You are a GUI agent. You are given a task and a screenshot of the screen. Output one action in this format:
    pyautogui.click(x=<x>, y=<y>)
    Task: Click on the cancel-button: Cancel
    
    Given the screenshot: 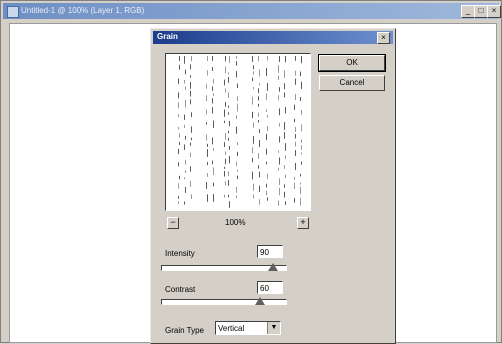 What is the action you would take?
    pyautogui.click(x=352, y=83)
    